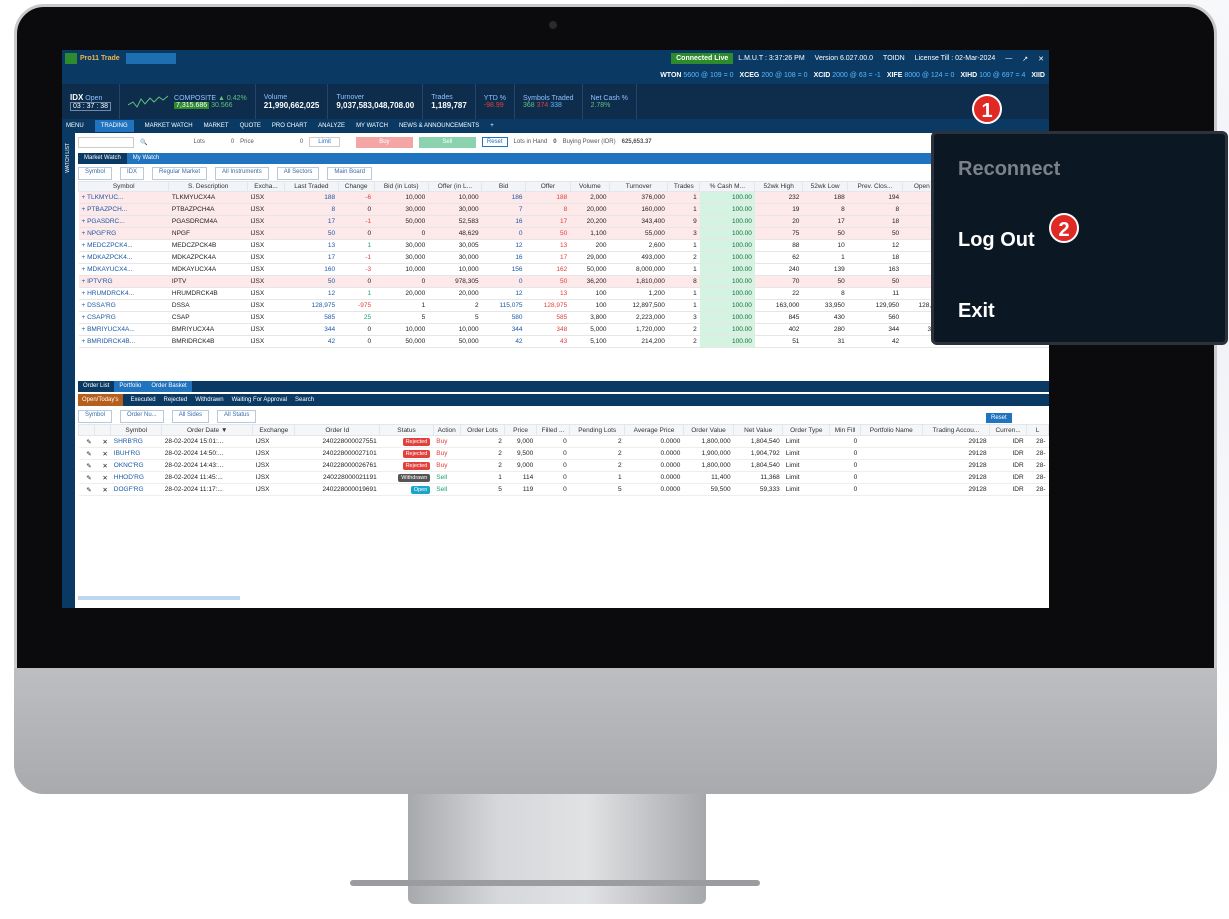  Describe the element at coordinates (439, 126) in the screenshot. I see `menu-item: NEWS & ANNOUNCEMENTS` at that location.